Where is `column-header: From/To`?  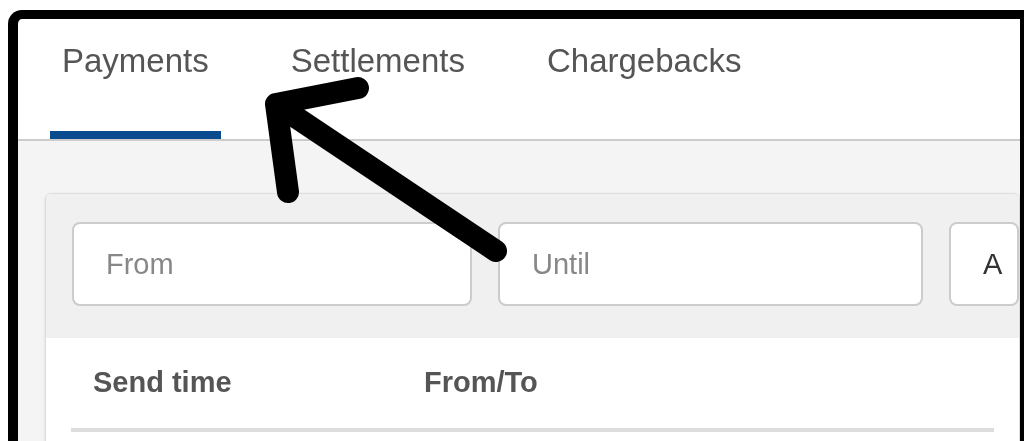 column-header: From/To is located at coordinates (481, 383).